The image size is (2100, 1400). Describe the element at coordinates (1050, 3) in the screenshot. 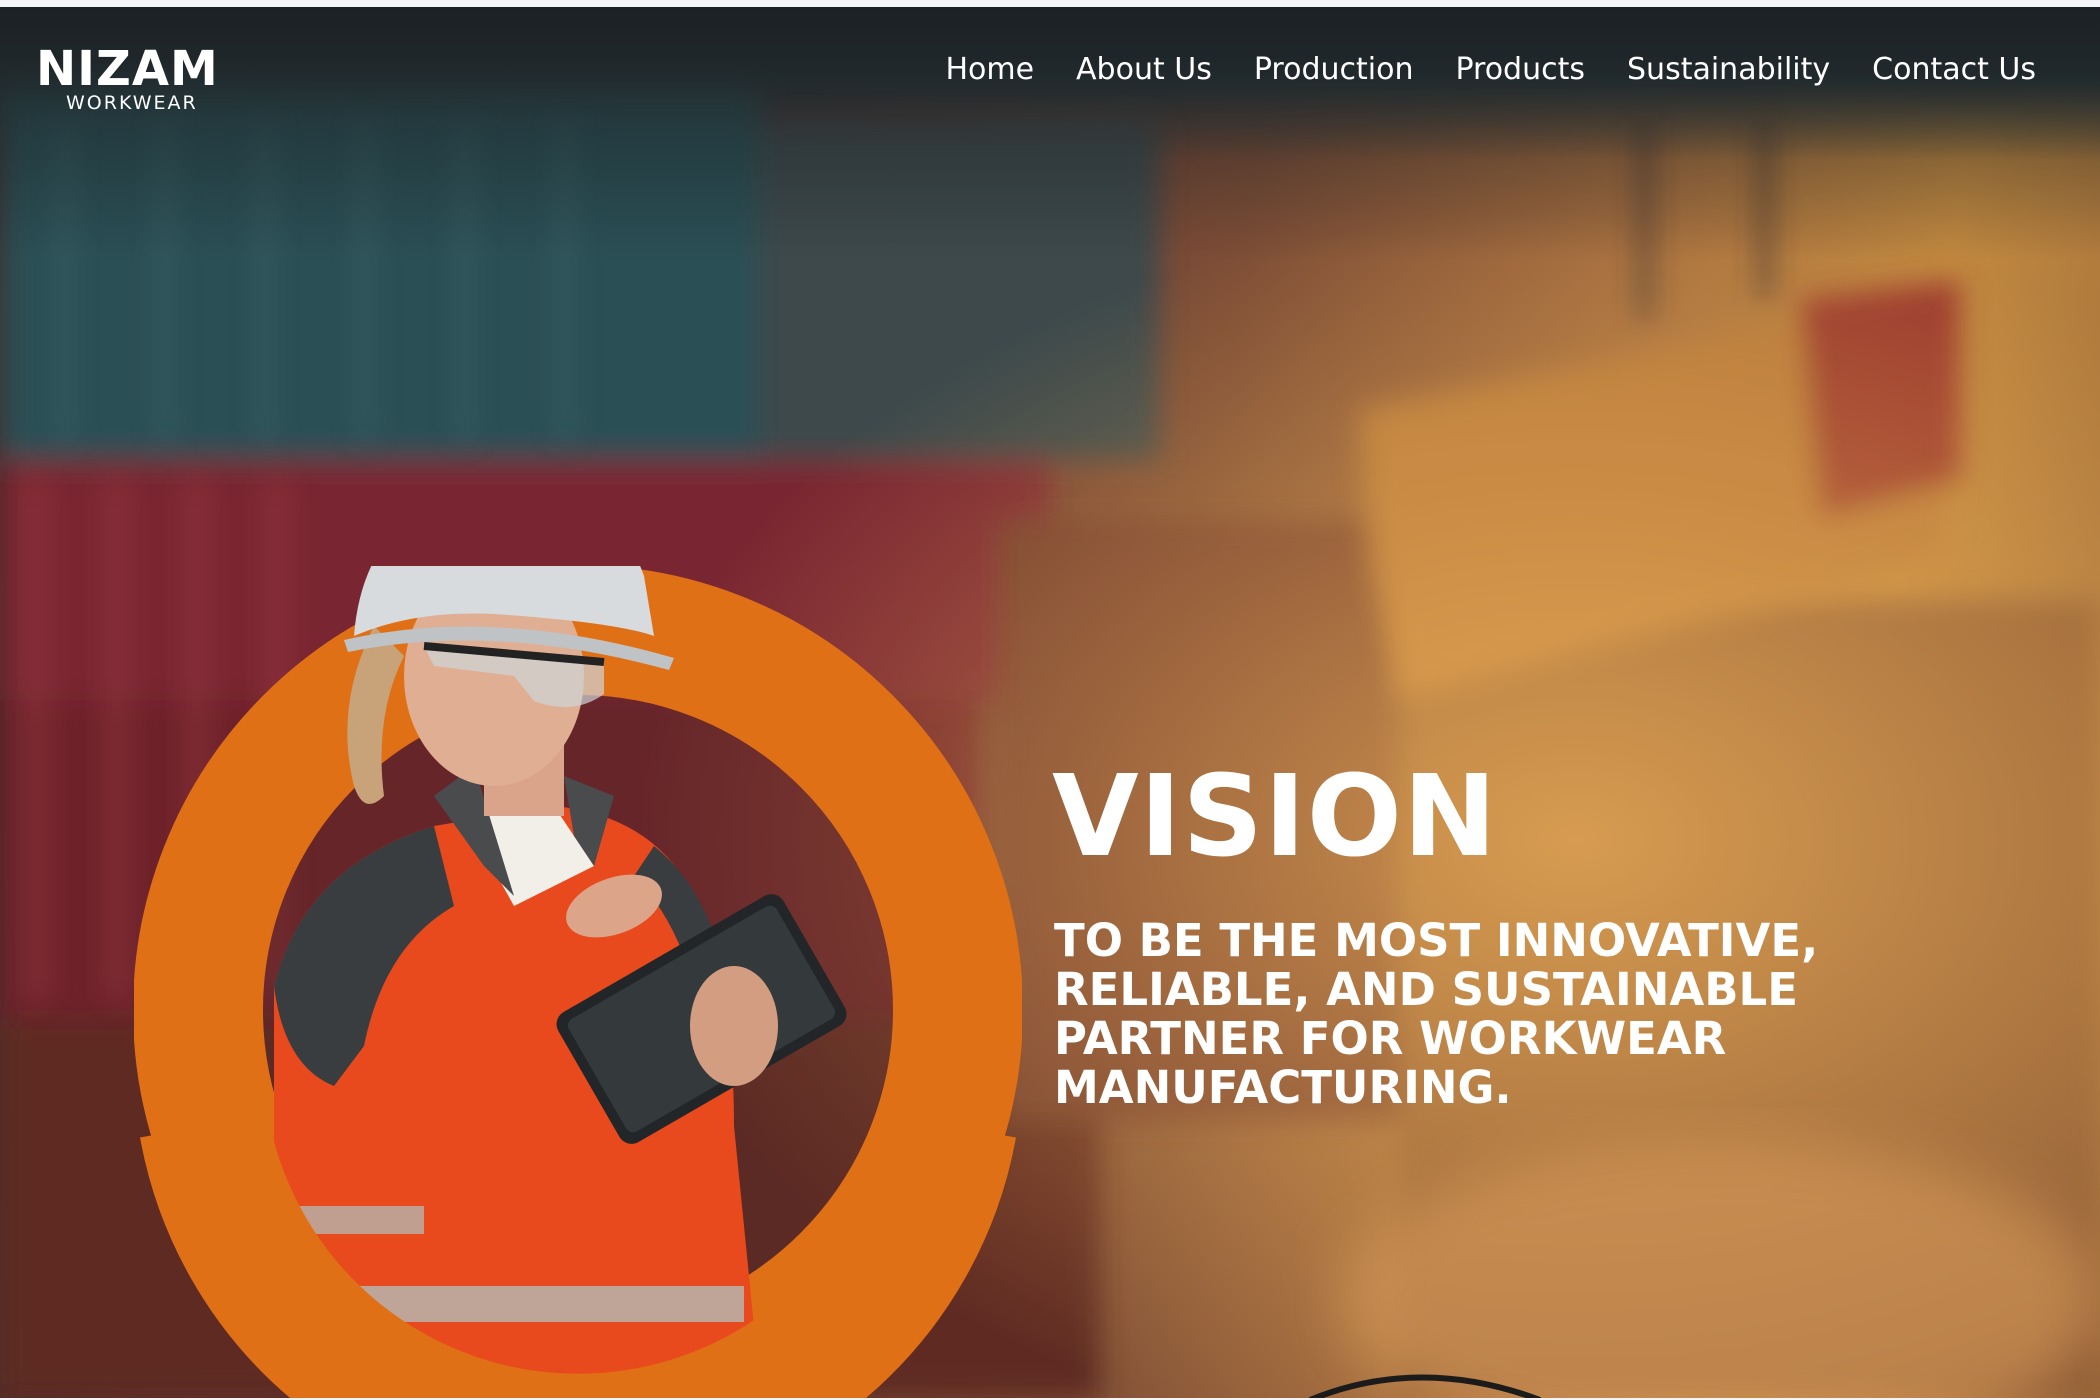

I see `top-edge` at that location.